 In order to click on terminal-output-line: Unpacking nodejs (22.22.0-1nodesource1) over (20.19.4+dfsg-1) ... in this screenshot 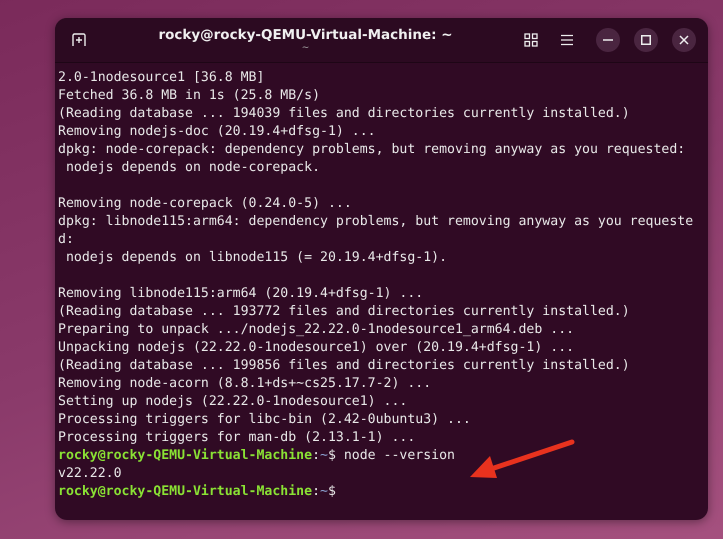, I will do `click(317, 348)`.